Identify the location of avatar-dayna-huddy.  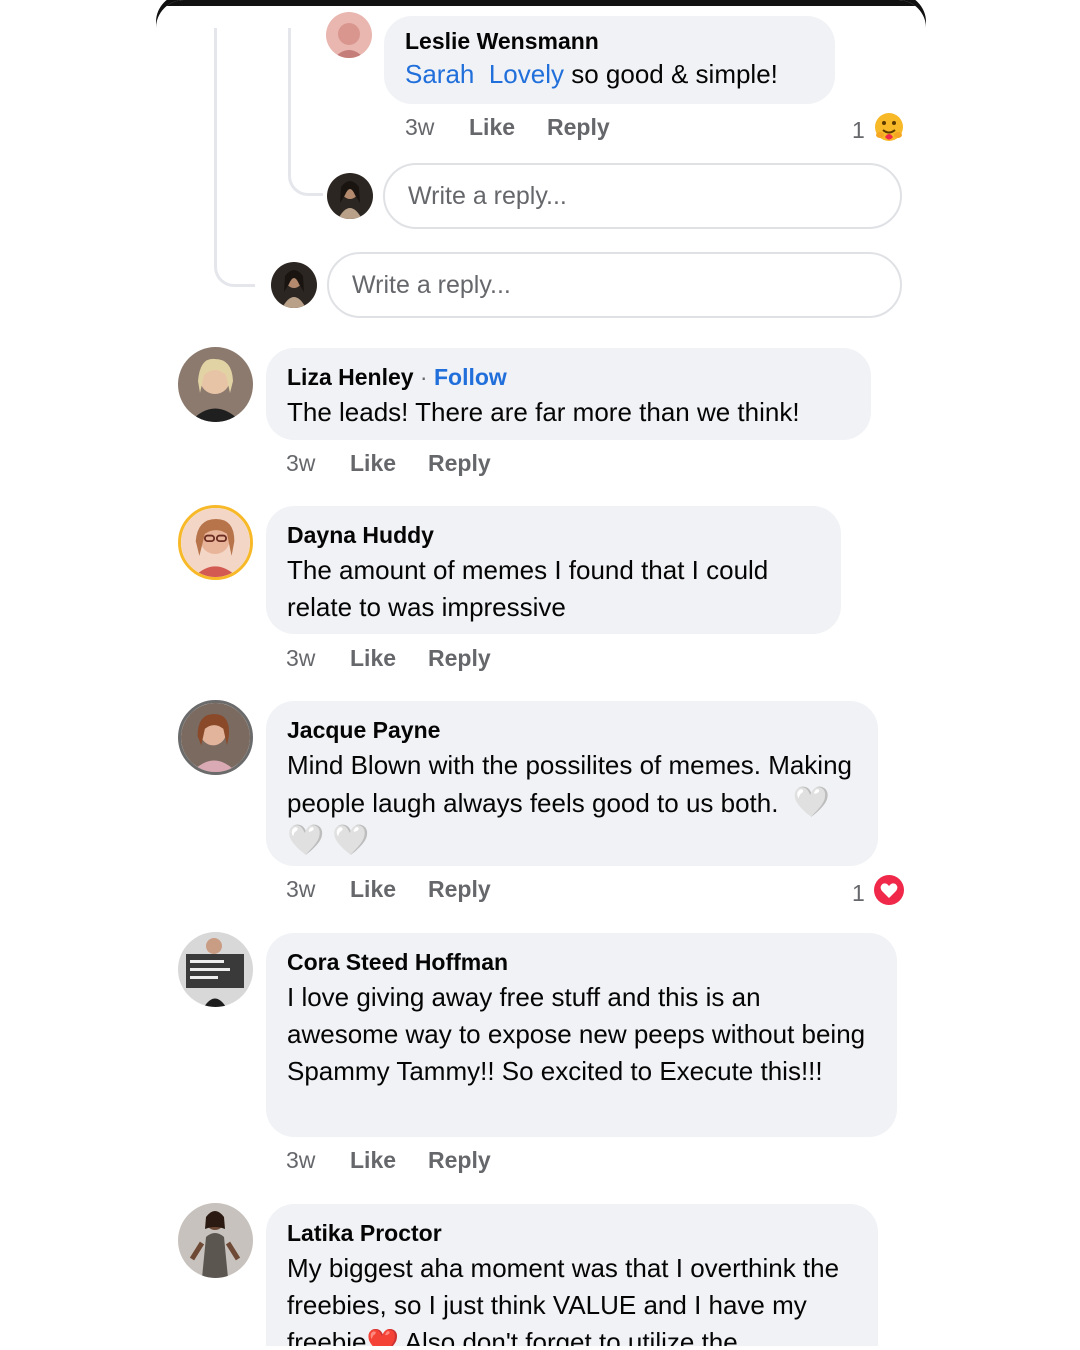
(215, 542).